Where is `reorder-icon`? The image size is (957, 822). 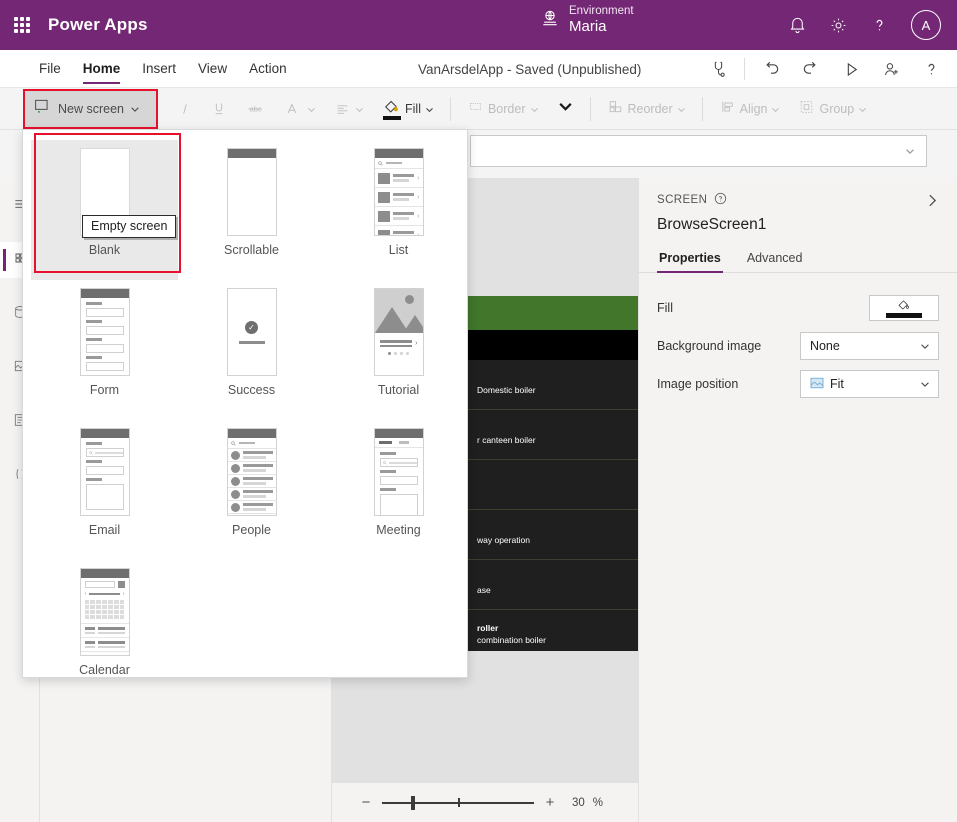
reorder-icon is located at coordinates (615, 109).